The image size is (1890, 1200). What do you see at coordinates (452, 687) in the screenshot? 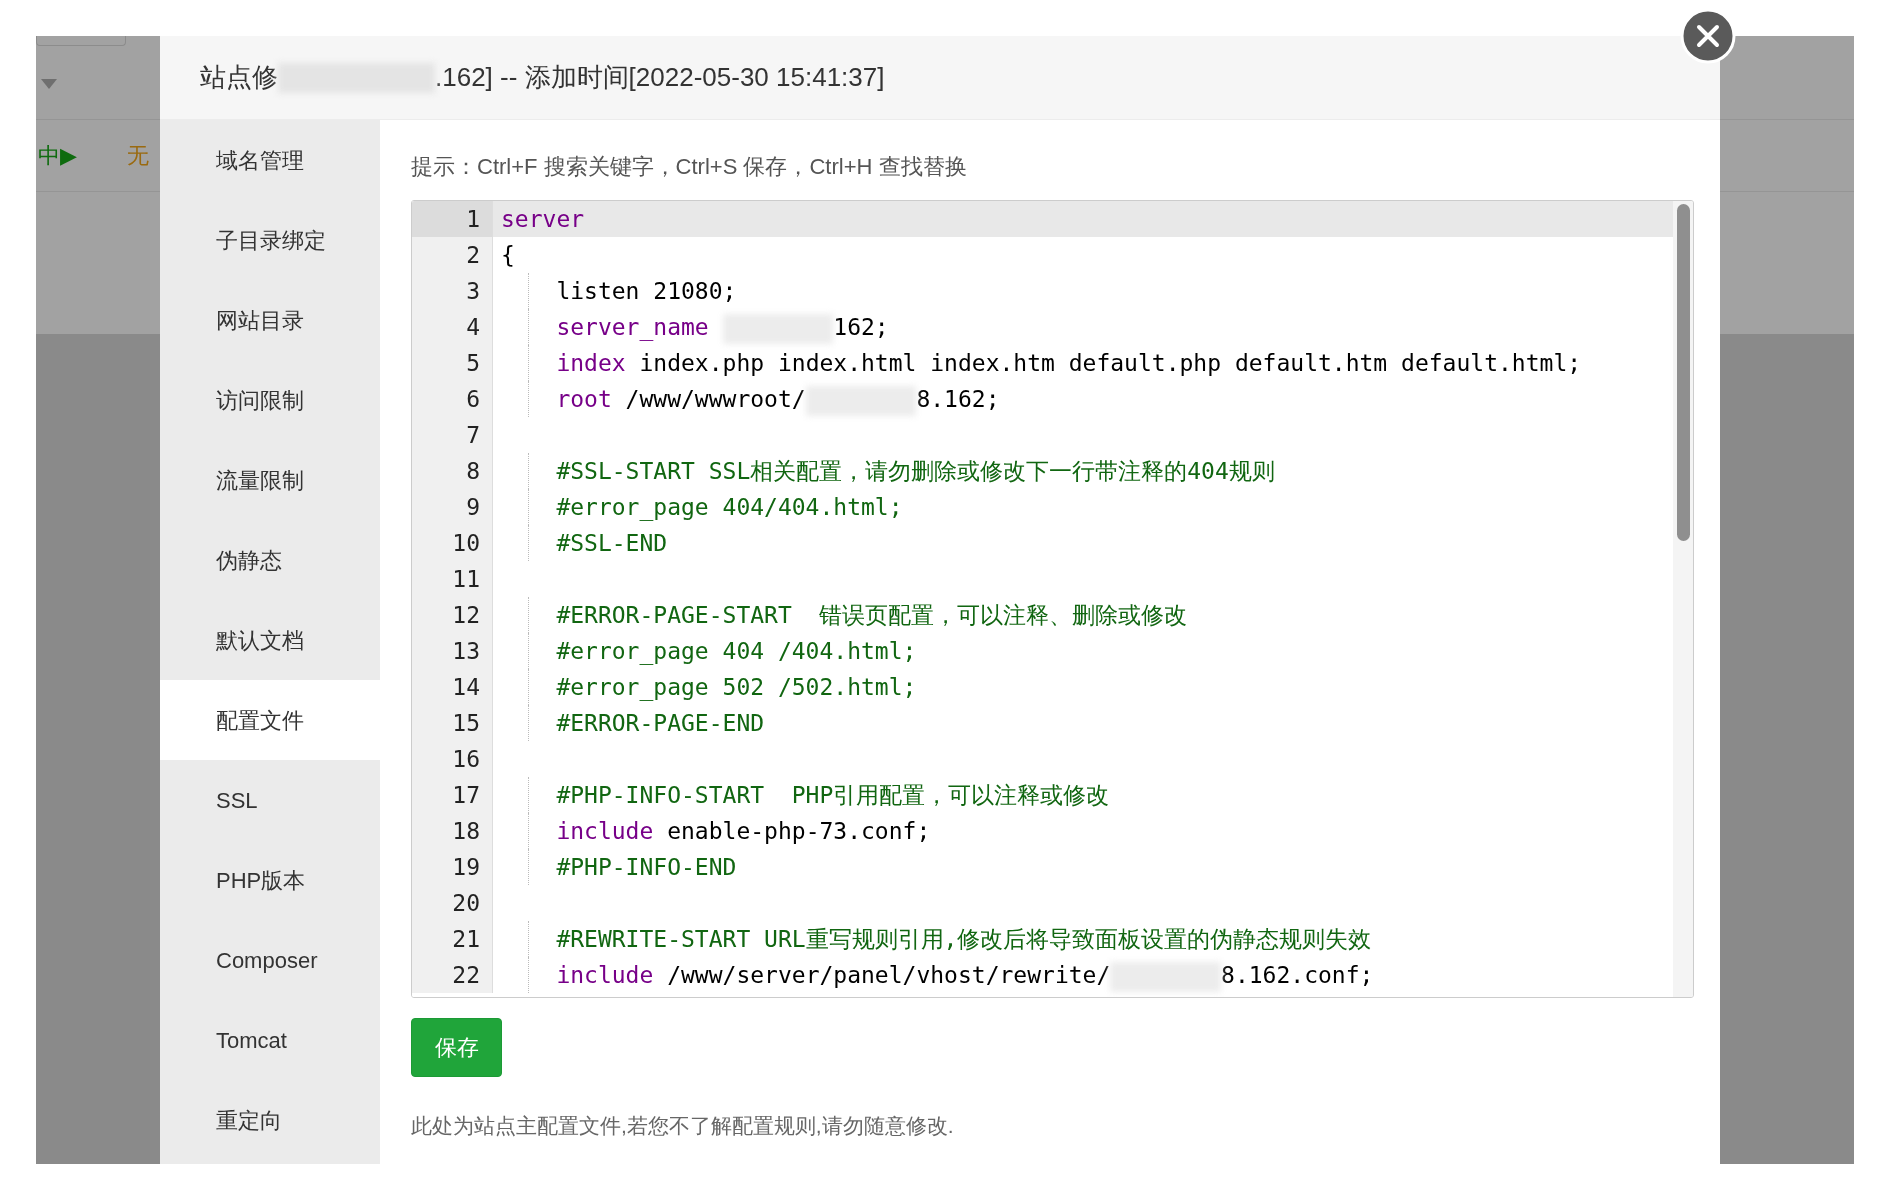
I see `line-number: 14` at bounding box center [452, 687].